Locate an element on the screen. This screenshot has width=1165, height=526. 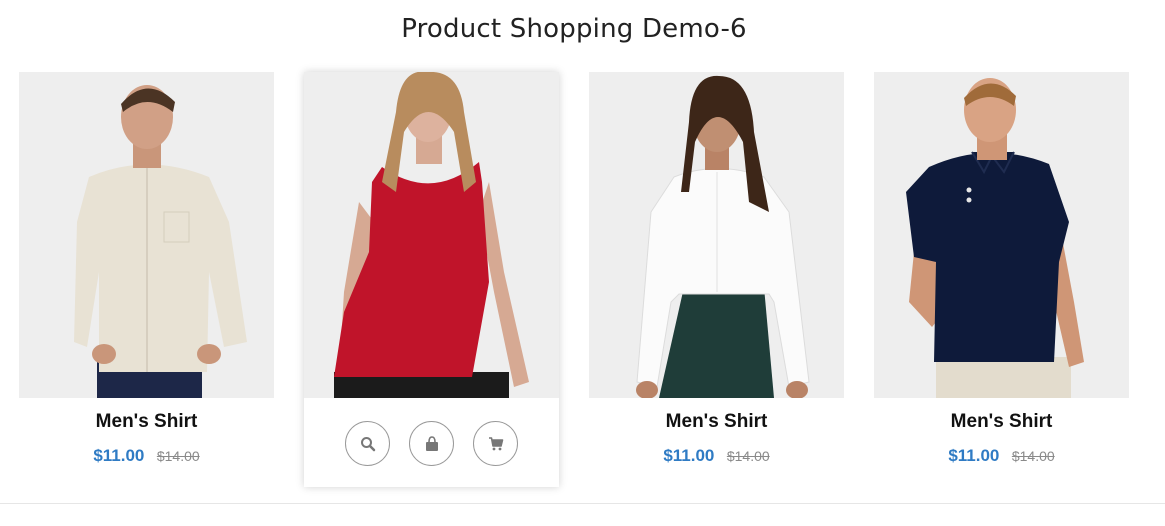
add-to-cart-button is located at coordinates (495, 443).